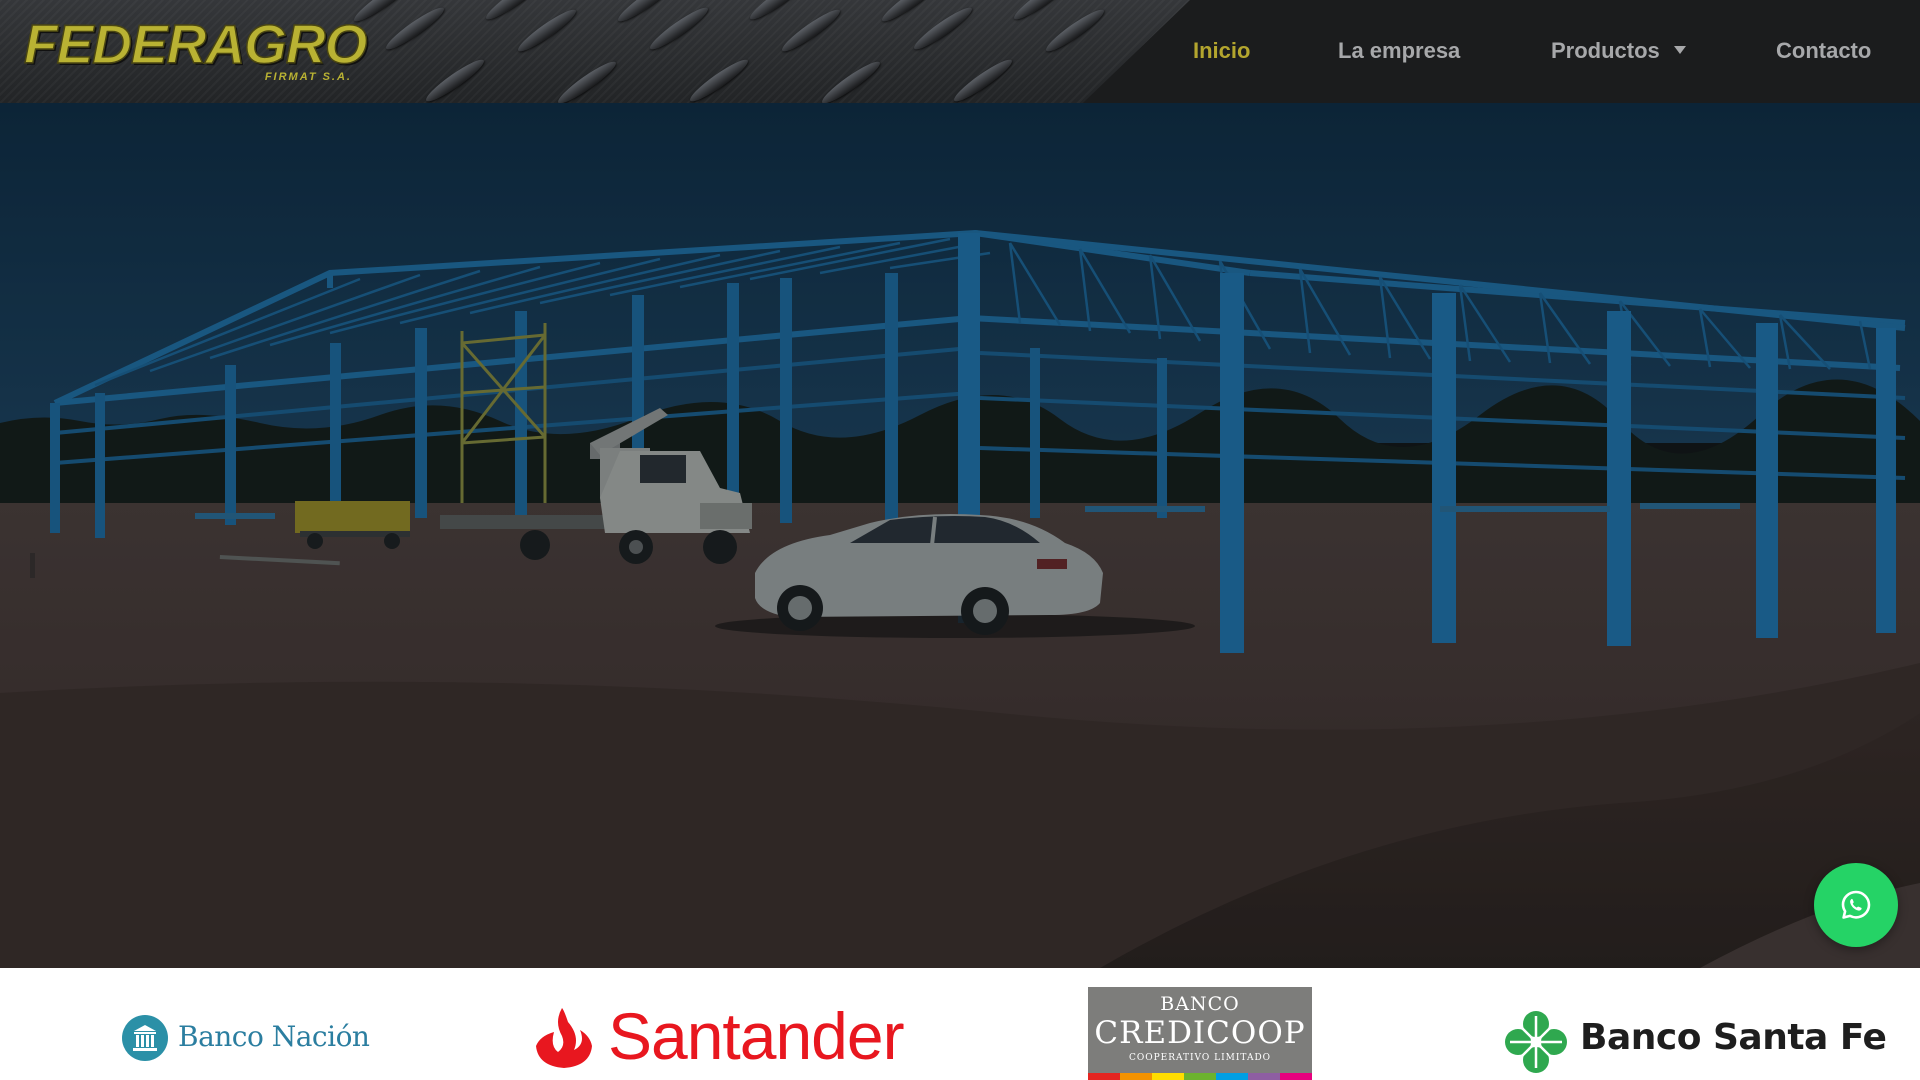  I want to click on clover-icon, so click(1536, 1044).